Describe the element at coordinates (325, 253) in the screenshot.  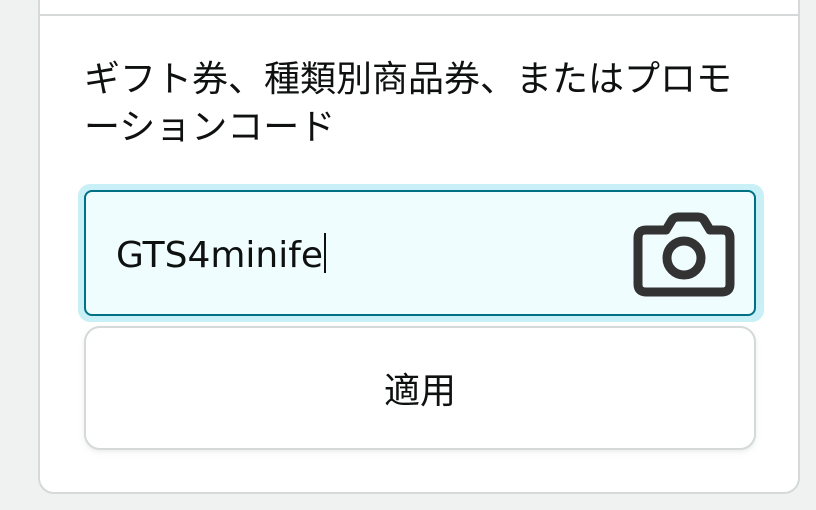
I see `text-caret` at that location.